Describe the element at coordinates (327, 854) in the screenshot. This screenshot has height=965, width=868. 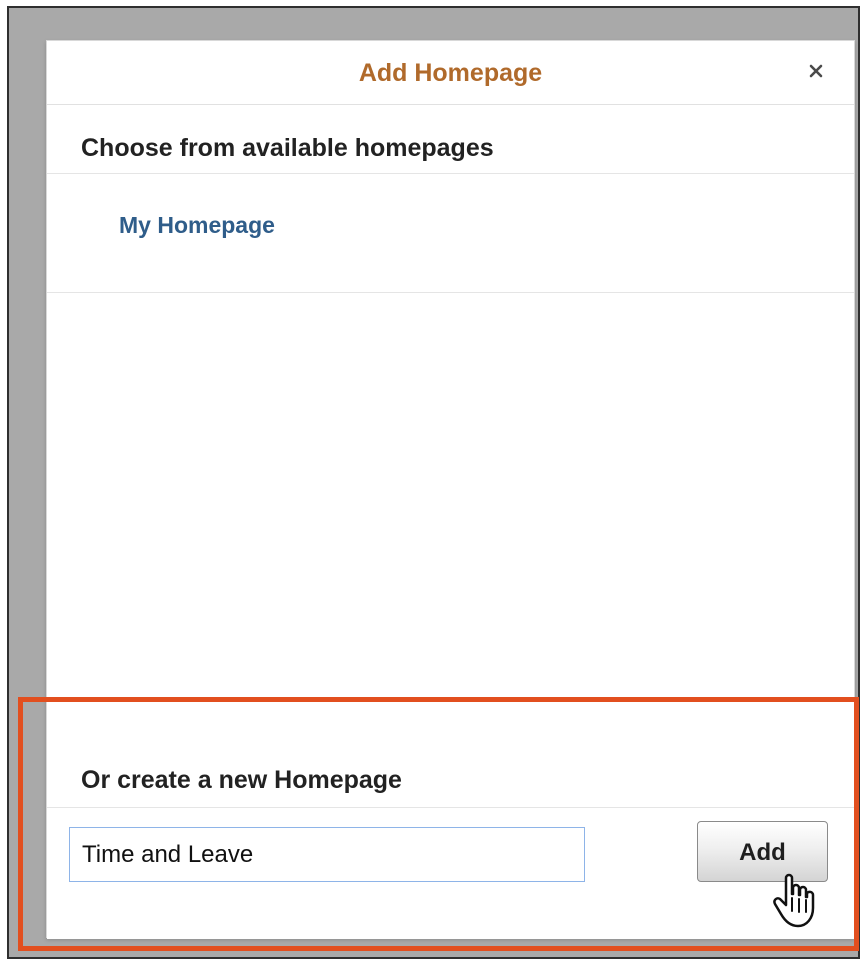
I see `homepage-name-input` at that location.